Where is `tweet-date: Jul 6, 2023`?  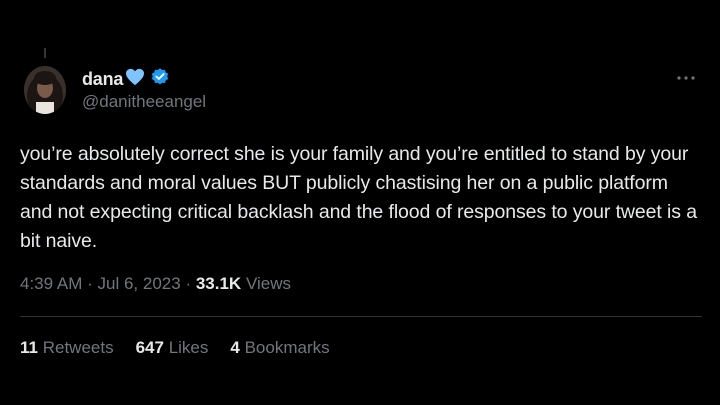
tweet-date: Jul 6, 2023 is located at coordinates (139, 283).